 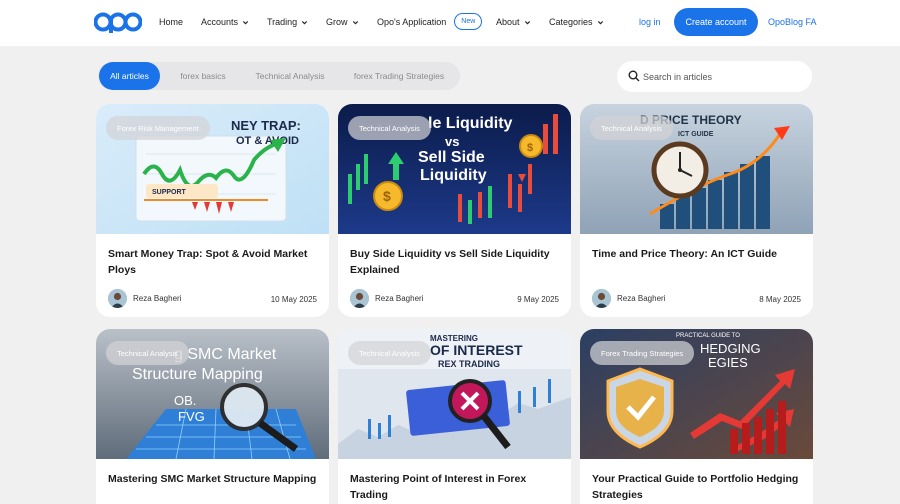 What do you see at coordinates (220, 22) in the screenshot?
I see `nav-accounts-label: Accounts` at bounding box center [220, 22].